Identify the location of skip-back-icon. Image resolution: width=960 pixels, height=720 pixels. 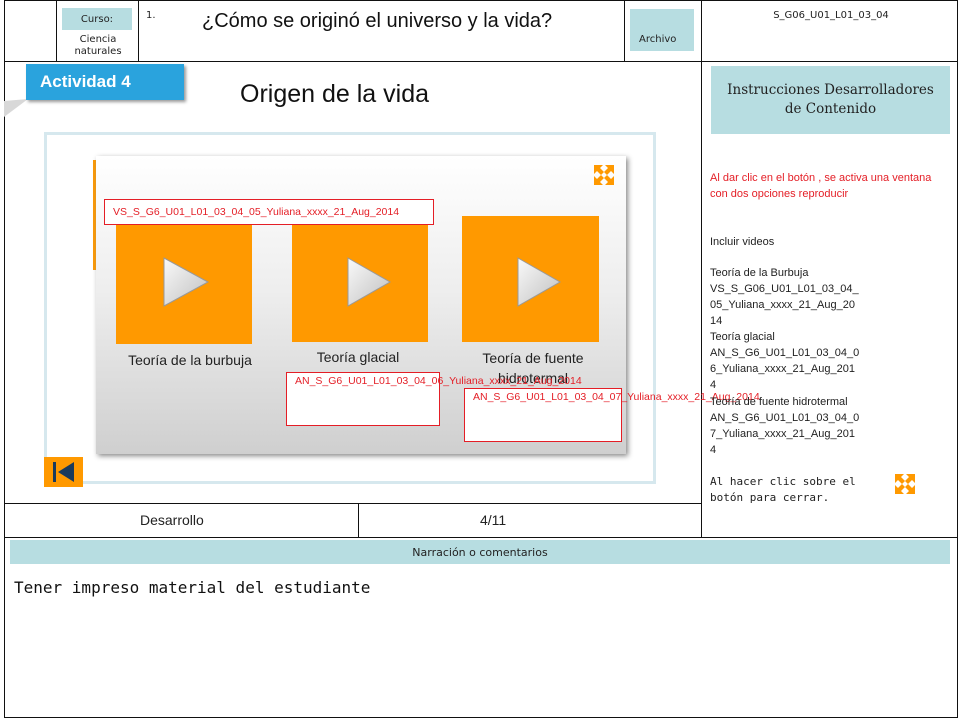
(63, 472).